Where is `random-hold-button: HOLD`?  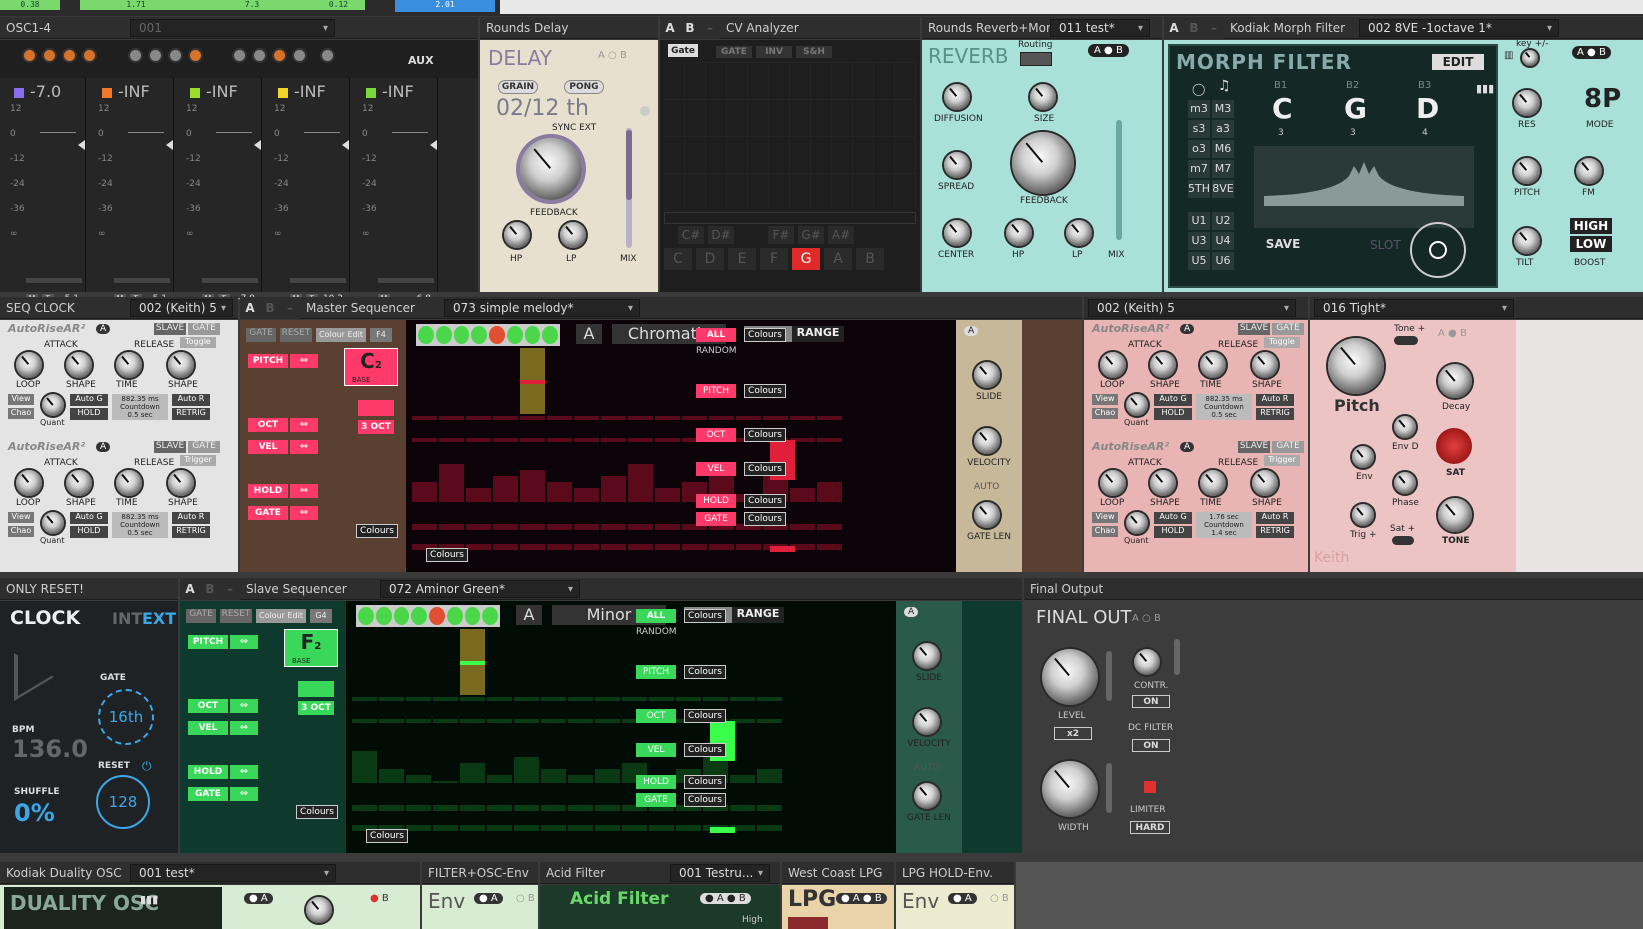 random-hold-button: HOLD is located at coordinates (716, 501).